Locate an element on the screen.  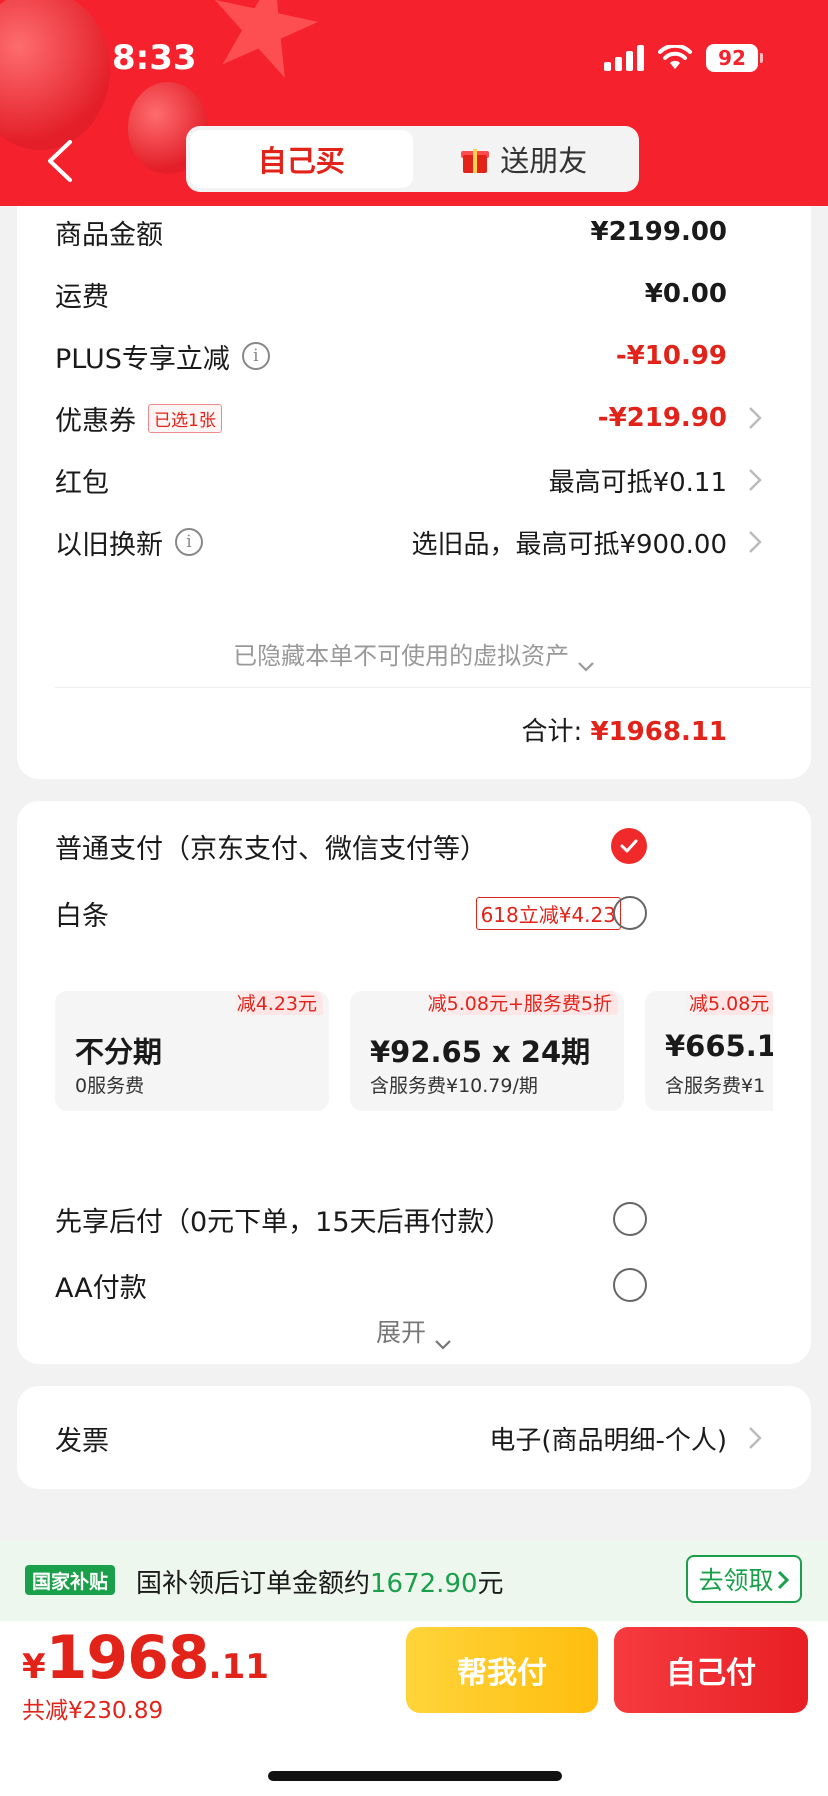
goods-amount-row: 商品金额 ¥2199.00 is located at coordinates (414, 232).